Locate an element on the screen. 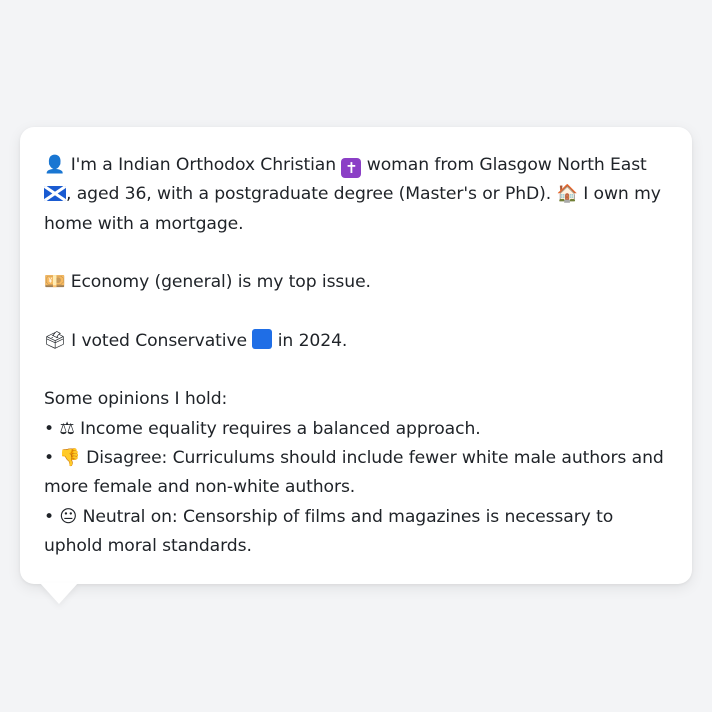 The width and height of the screenshot is (712, 712). opinions-header: Some opinions I hold: is located at coordinates (136, 399).